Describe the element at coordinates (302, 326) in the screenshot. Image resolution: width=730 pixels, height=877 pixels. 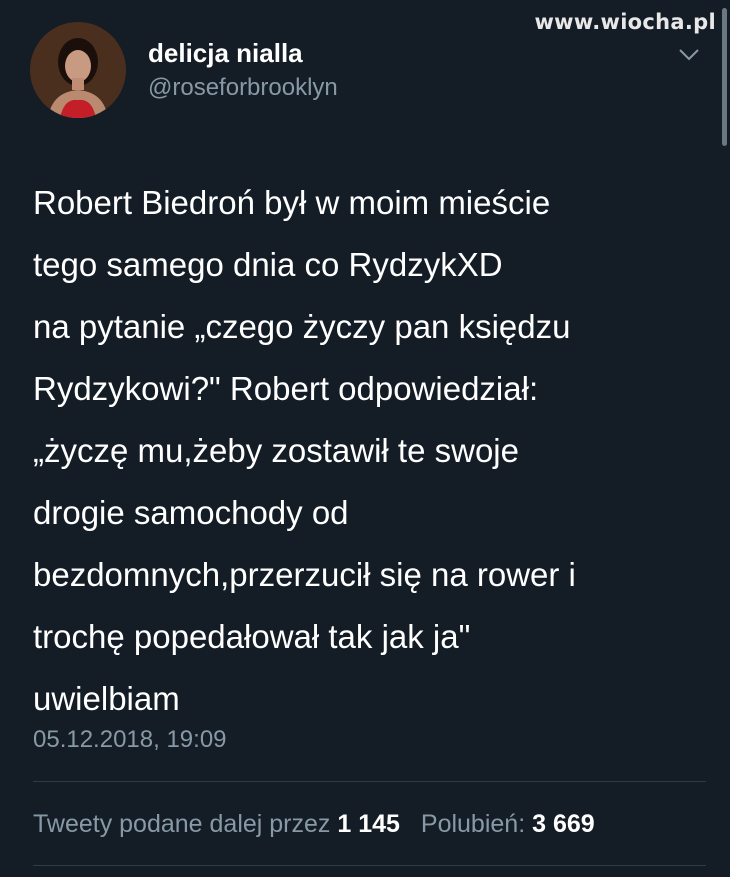
I see `tweet-line: na pytanie „czego życzy pan księdzu` at that location.